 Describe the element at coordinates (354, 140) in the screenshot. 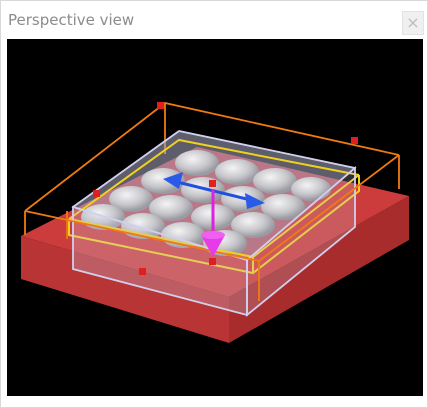

I see `handle-right` at that location.